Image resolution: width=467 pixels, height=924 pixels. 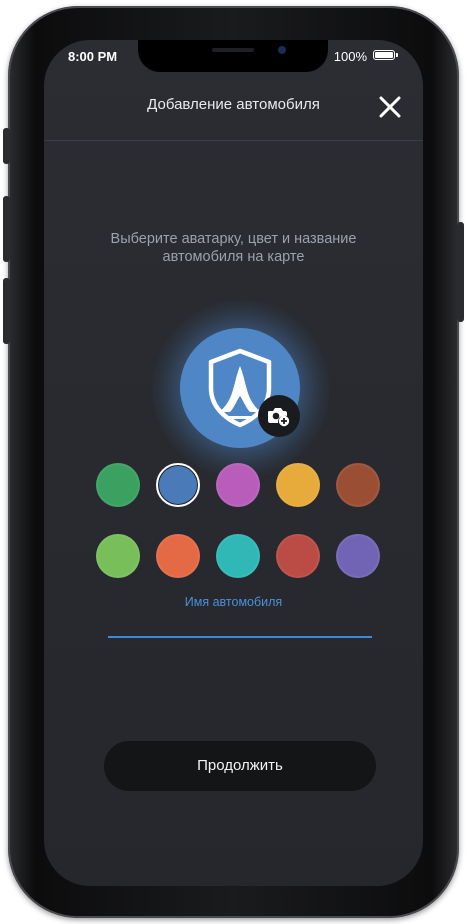 I want to click on color-swatch-blue, so click(x=178, y=485).